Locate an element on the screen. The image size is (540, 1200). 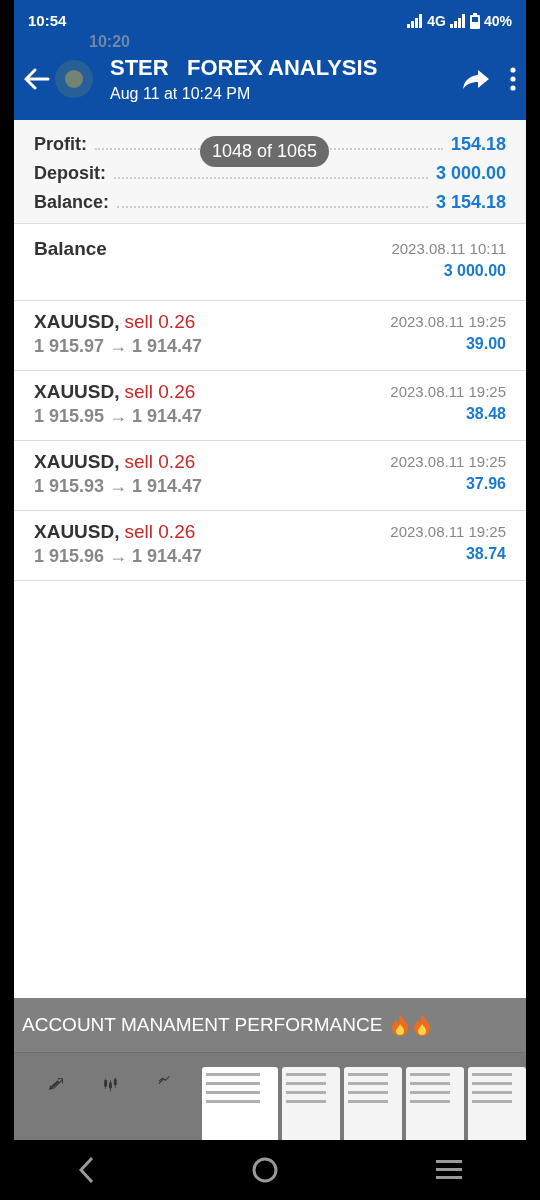
summary-value: 3 000.00 is located at coordinates (470, 173).